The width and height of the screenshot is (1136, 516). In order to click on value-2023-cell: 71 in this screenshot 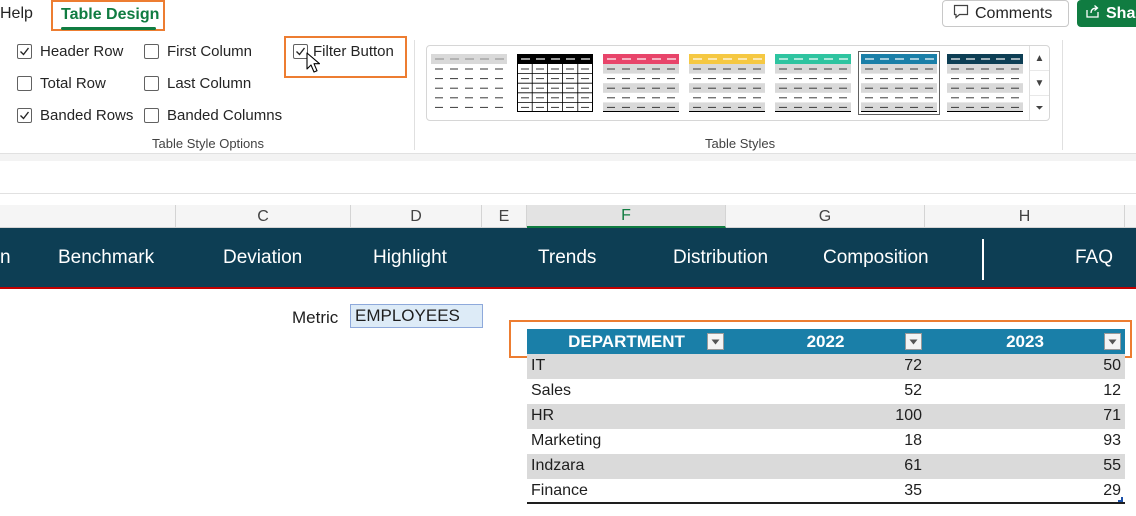, I will do `click(1112, 415)`.